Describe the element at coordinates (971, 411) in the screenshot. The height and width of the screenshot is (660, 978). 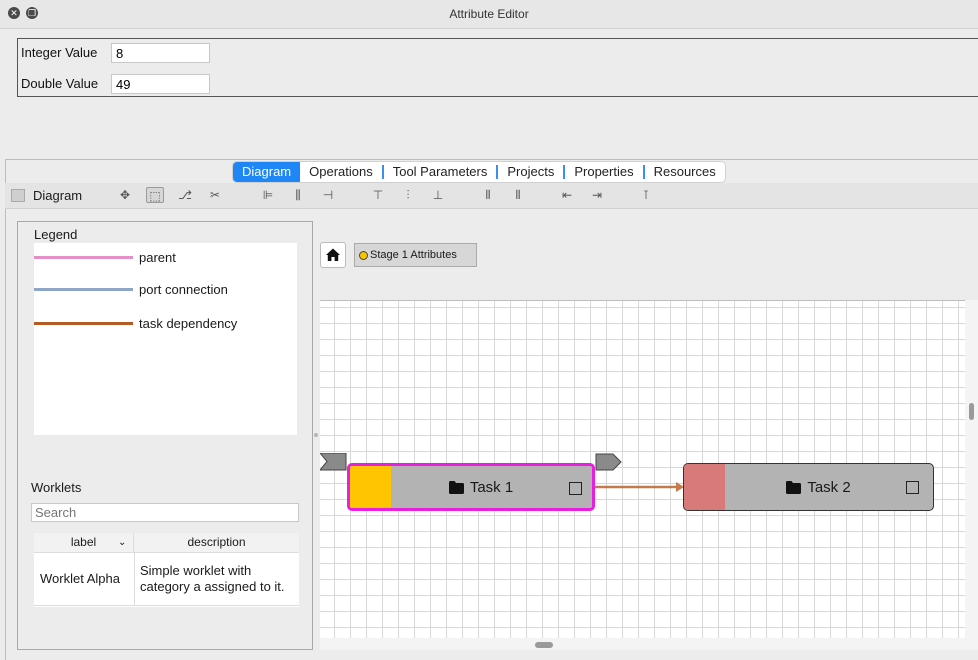
I see `vertical-scroll-thumb` at that location.